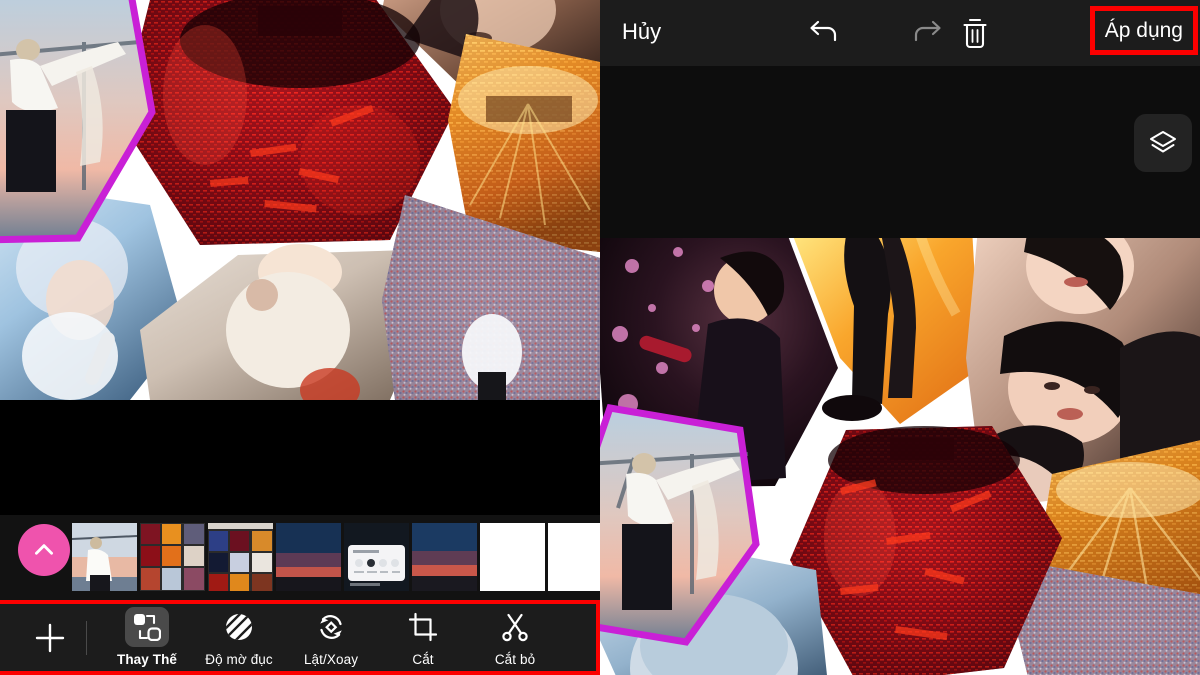 This screenshot has width=1200, height=675. What do you see at coordinates (300, 457) in the screenshot?
I see `canvas-letterbox` at bounding box center [300, 457].